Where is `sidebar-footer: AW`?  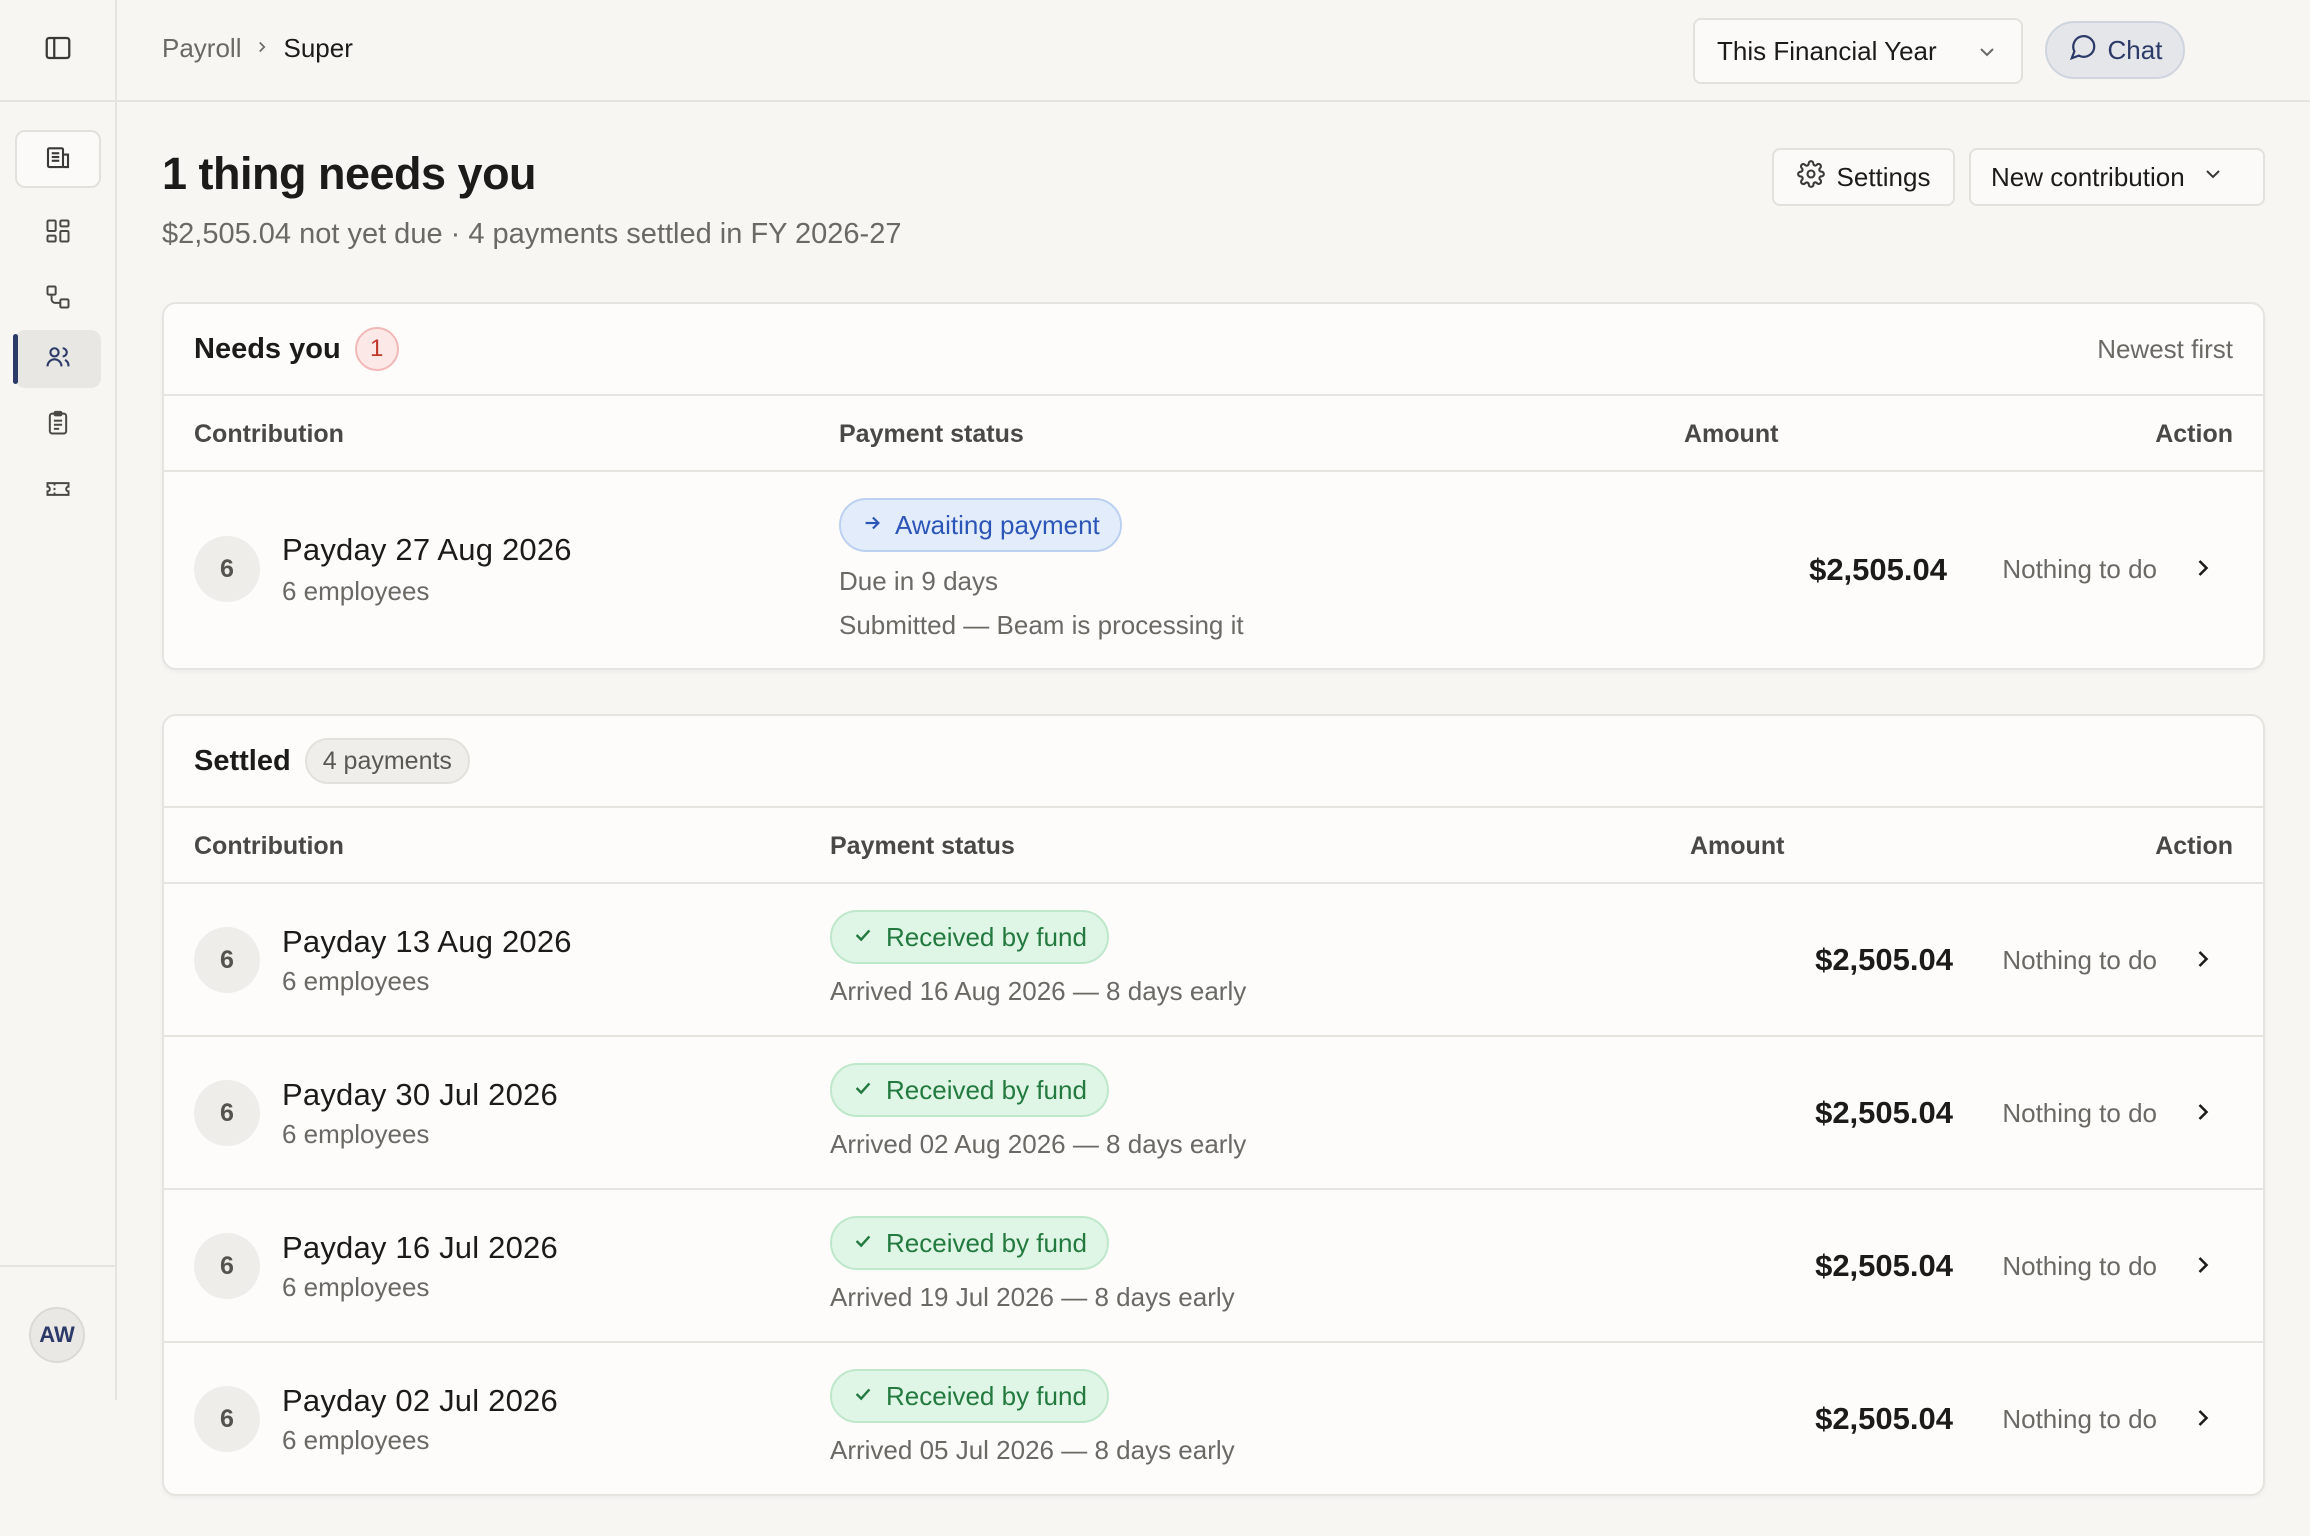
sidebar-footer: AW is located at coordinates (58, 1332).